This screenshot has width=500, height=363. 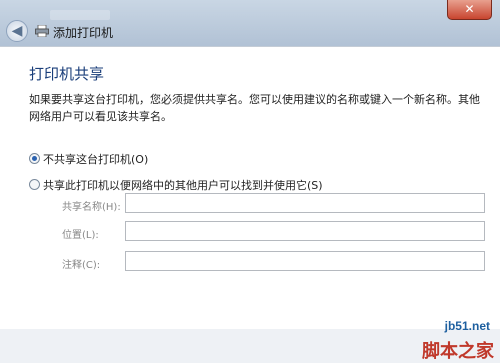 I want to click on location-label: 位置(L):, so click(x=80, y=235).